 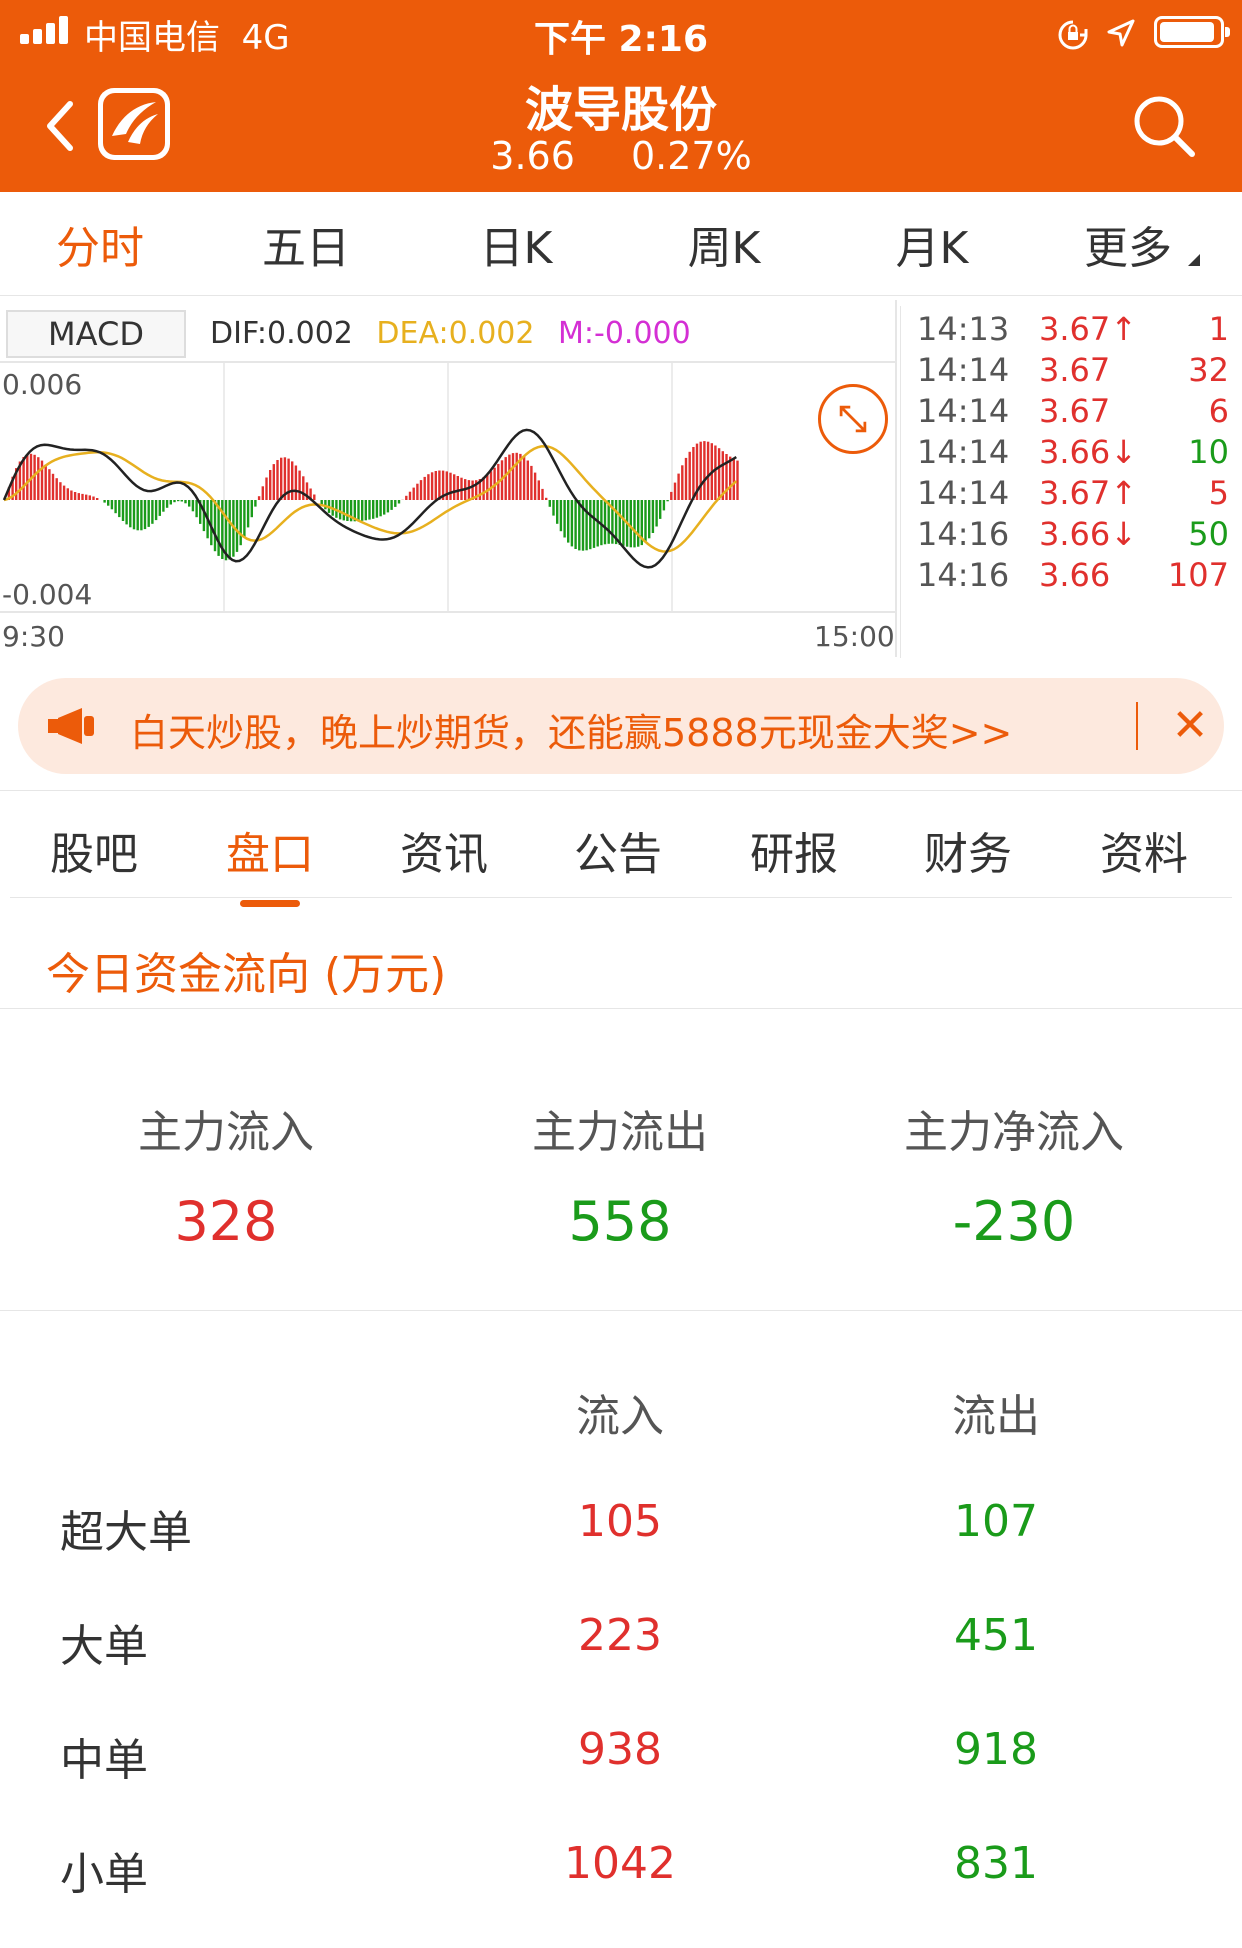 I want to click on tick-row: 14:16 3.66 107, so click(x=1071, y=581).